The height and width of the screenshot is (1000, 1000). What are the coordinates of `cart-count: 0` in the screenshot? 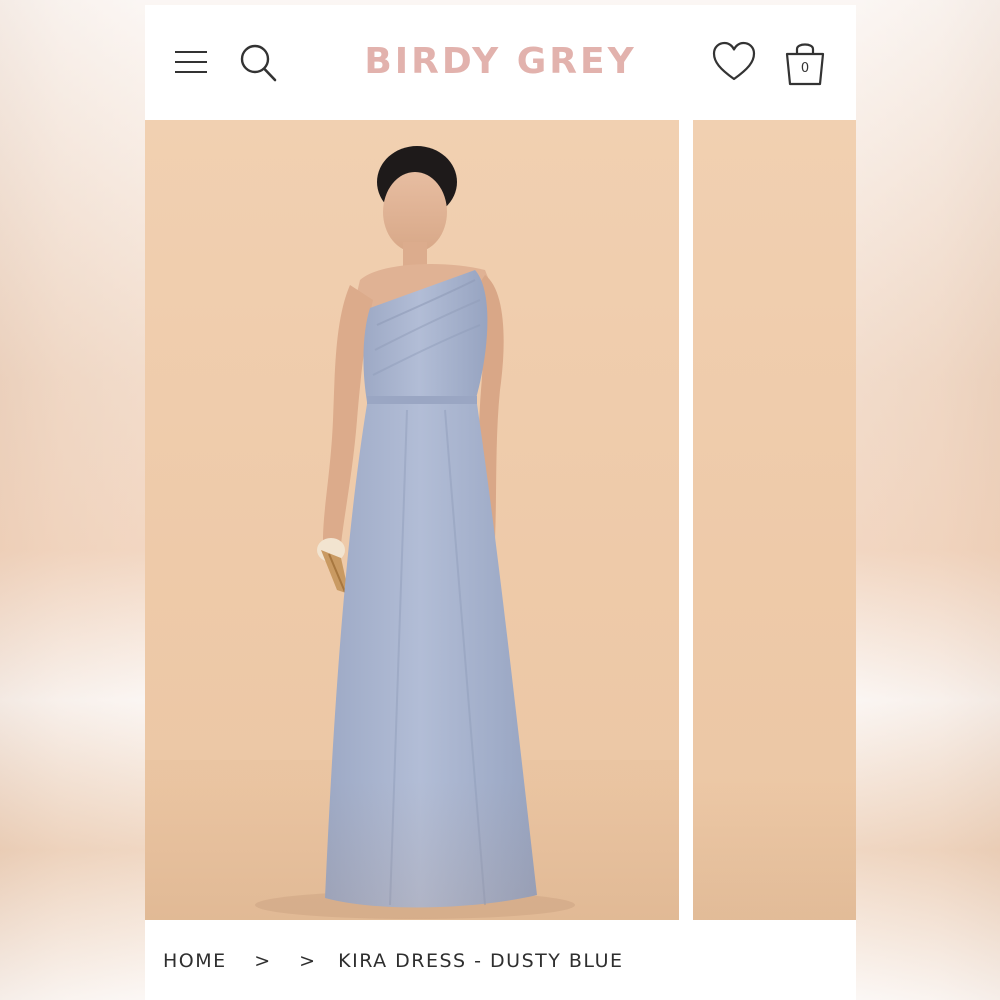 It's located at (805, 68).